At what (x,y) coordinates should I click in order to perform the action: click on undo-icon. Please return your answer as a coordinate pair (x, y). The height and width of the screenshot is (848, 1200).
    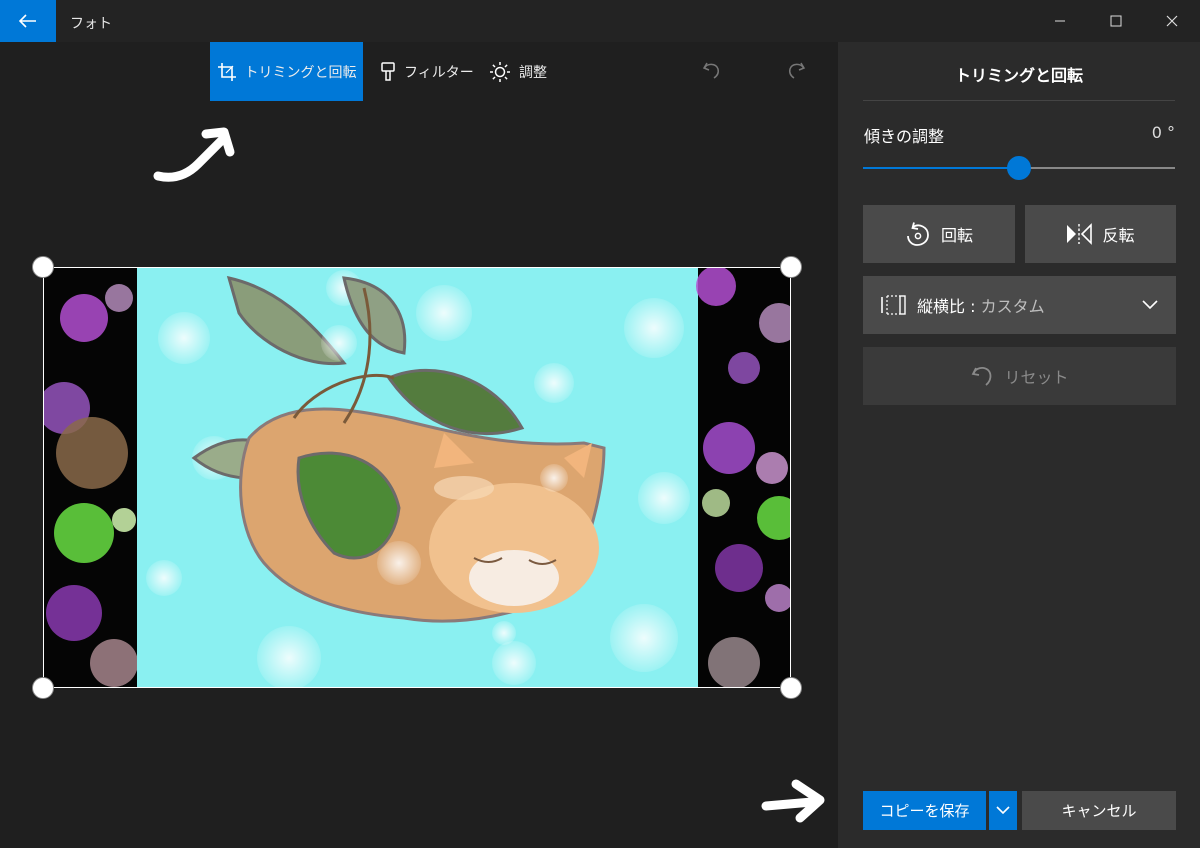
    Looking at the image, I should click on (710, 70).